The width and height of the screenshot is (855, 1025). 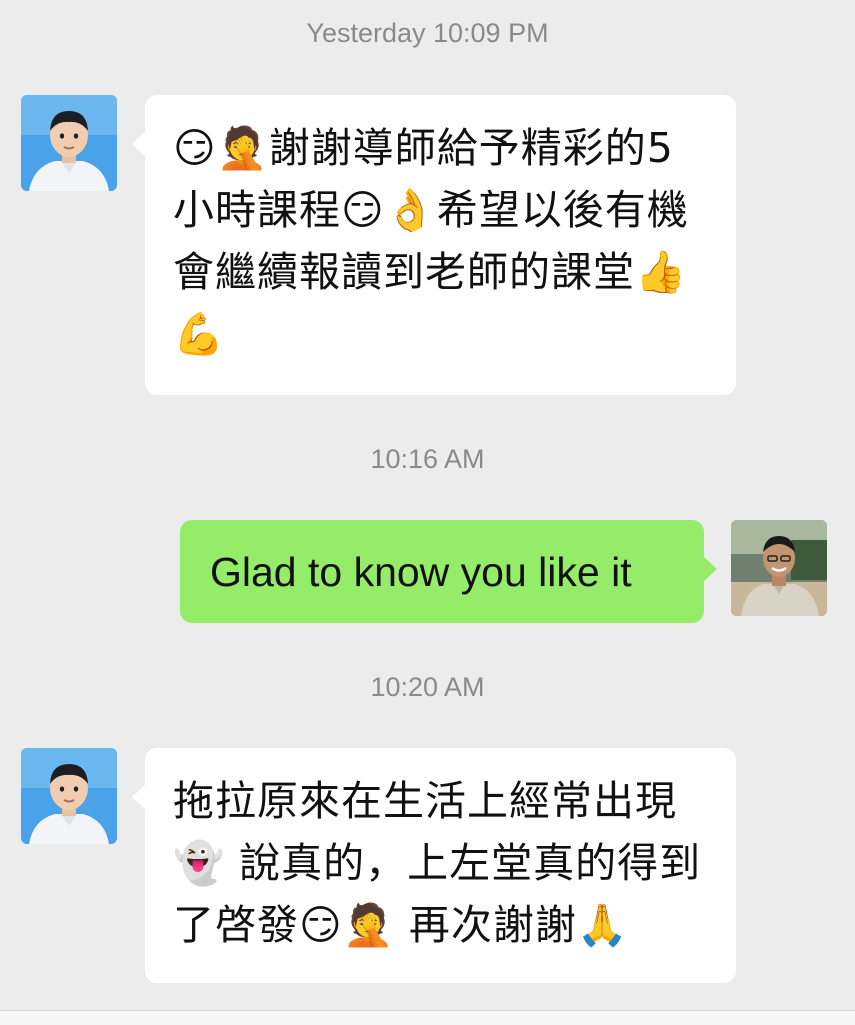 I want to click on timestamp-1: Yesterday 10:09 PM, so click(x=427, y=33).